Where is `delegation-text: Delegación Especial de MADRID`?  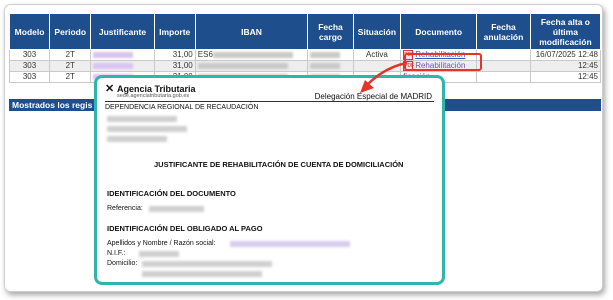
delegation-text: Delegación Especial de MADRID is located at coordinates (373, 96).